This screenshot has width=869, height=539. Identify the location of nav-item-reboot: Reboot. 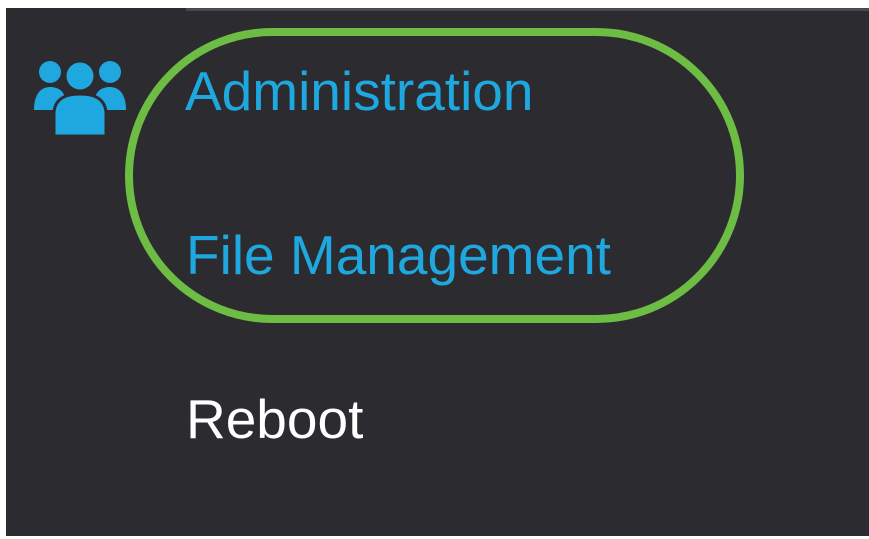
(274, 419).